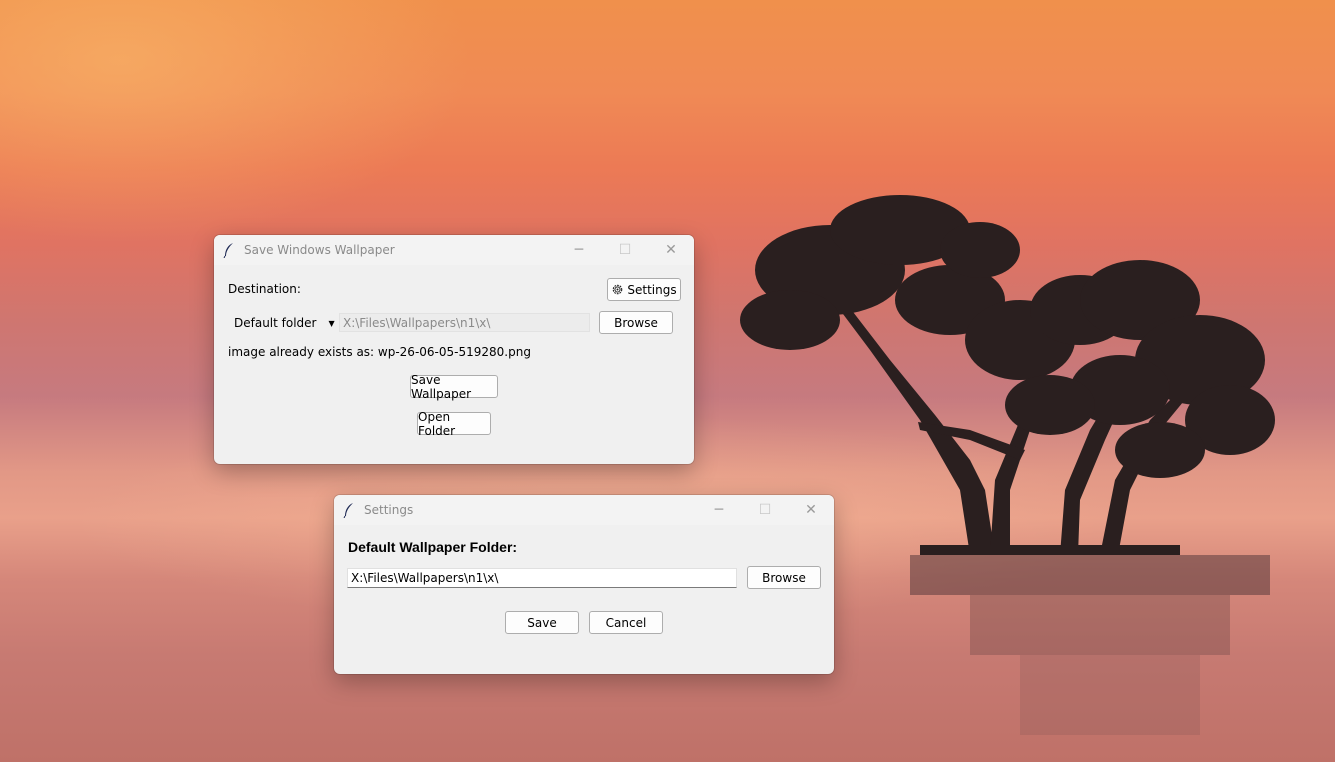 This screenshot has height=762, width=1335. Describe the element at coordinates (1090, 645) in the screenshot. I see `tree-reflection` at that location.